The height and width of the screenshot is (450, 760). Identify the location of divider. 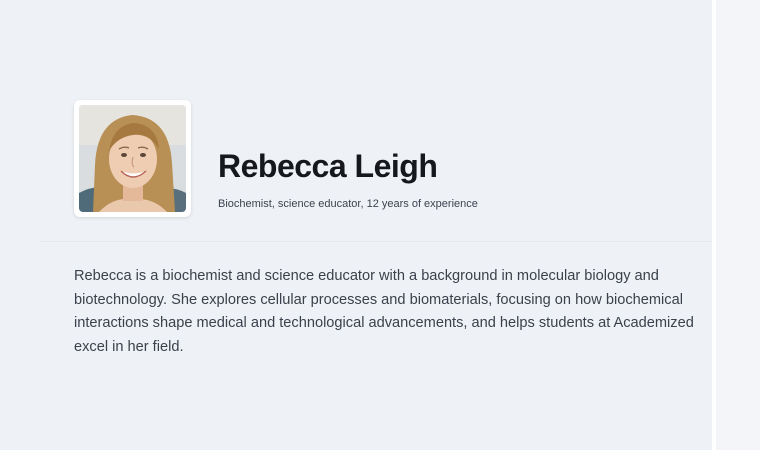
(376, 241).